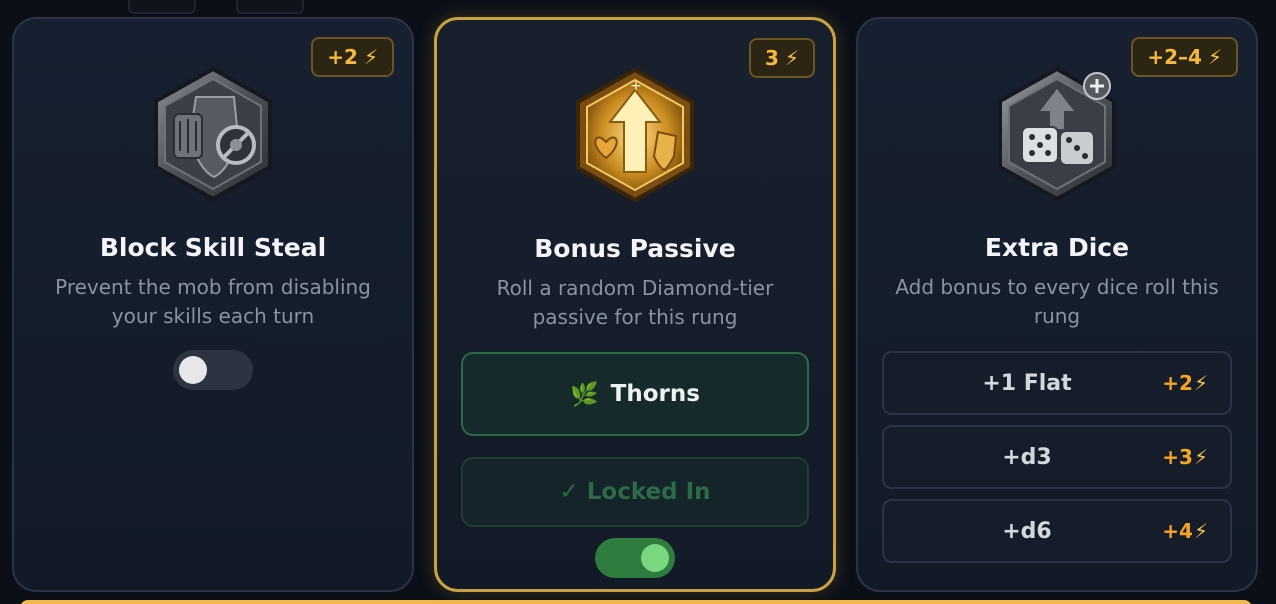  Describe the element at coordinates (1177, 531) in the screenshot. I see `dice-option-cost-value: +4` at that location.